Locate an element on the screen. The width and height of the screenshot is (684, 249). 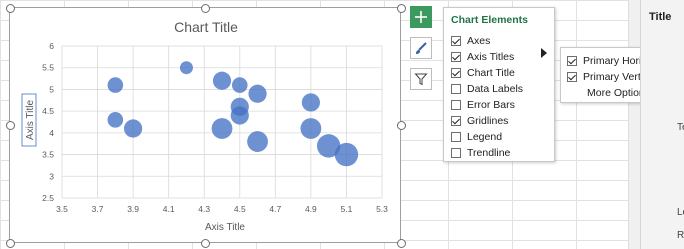
x-tick-label: 5.3 is located at coordinates (382, 209).